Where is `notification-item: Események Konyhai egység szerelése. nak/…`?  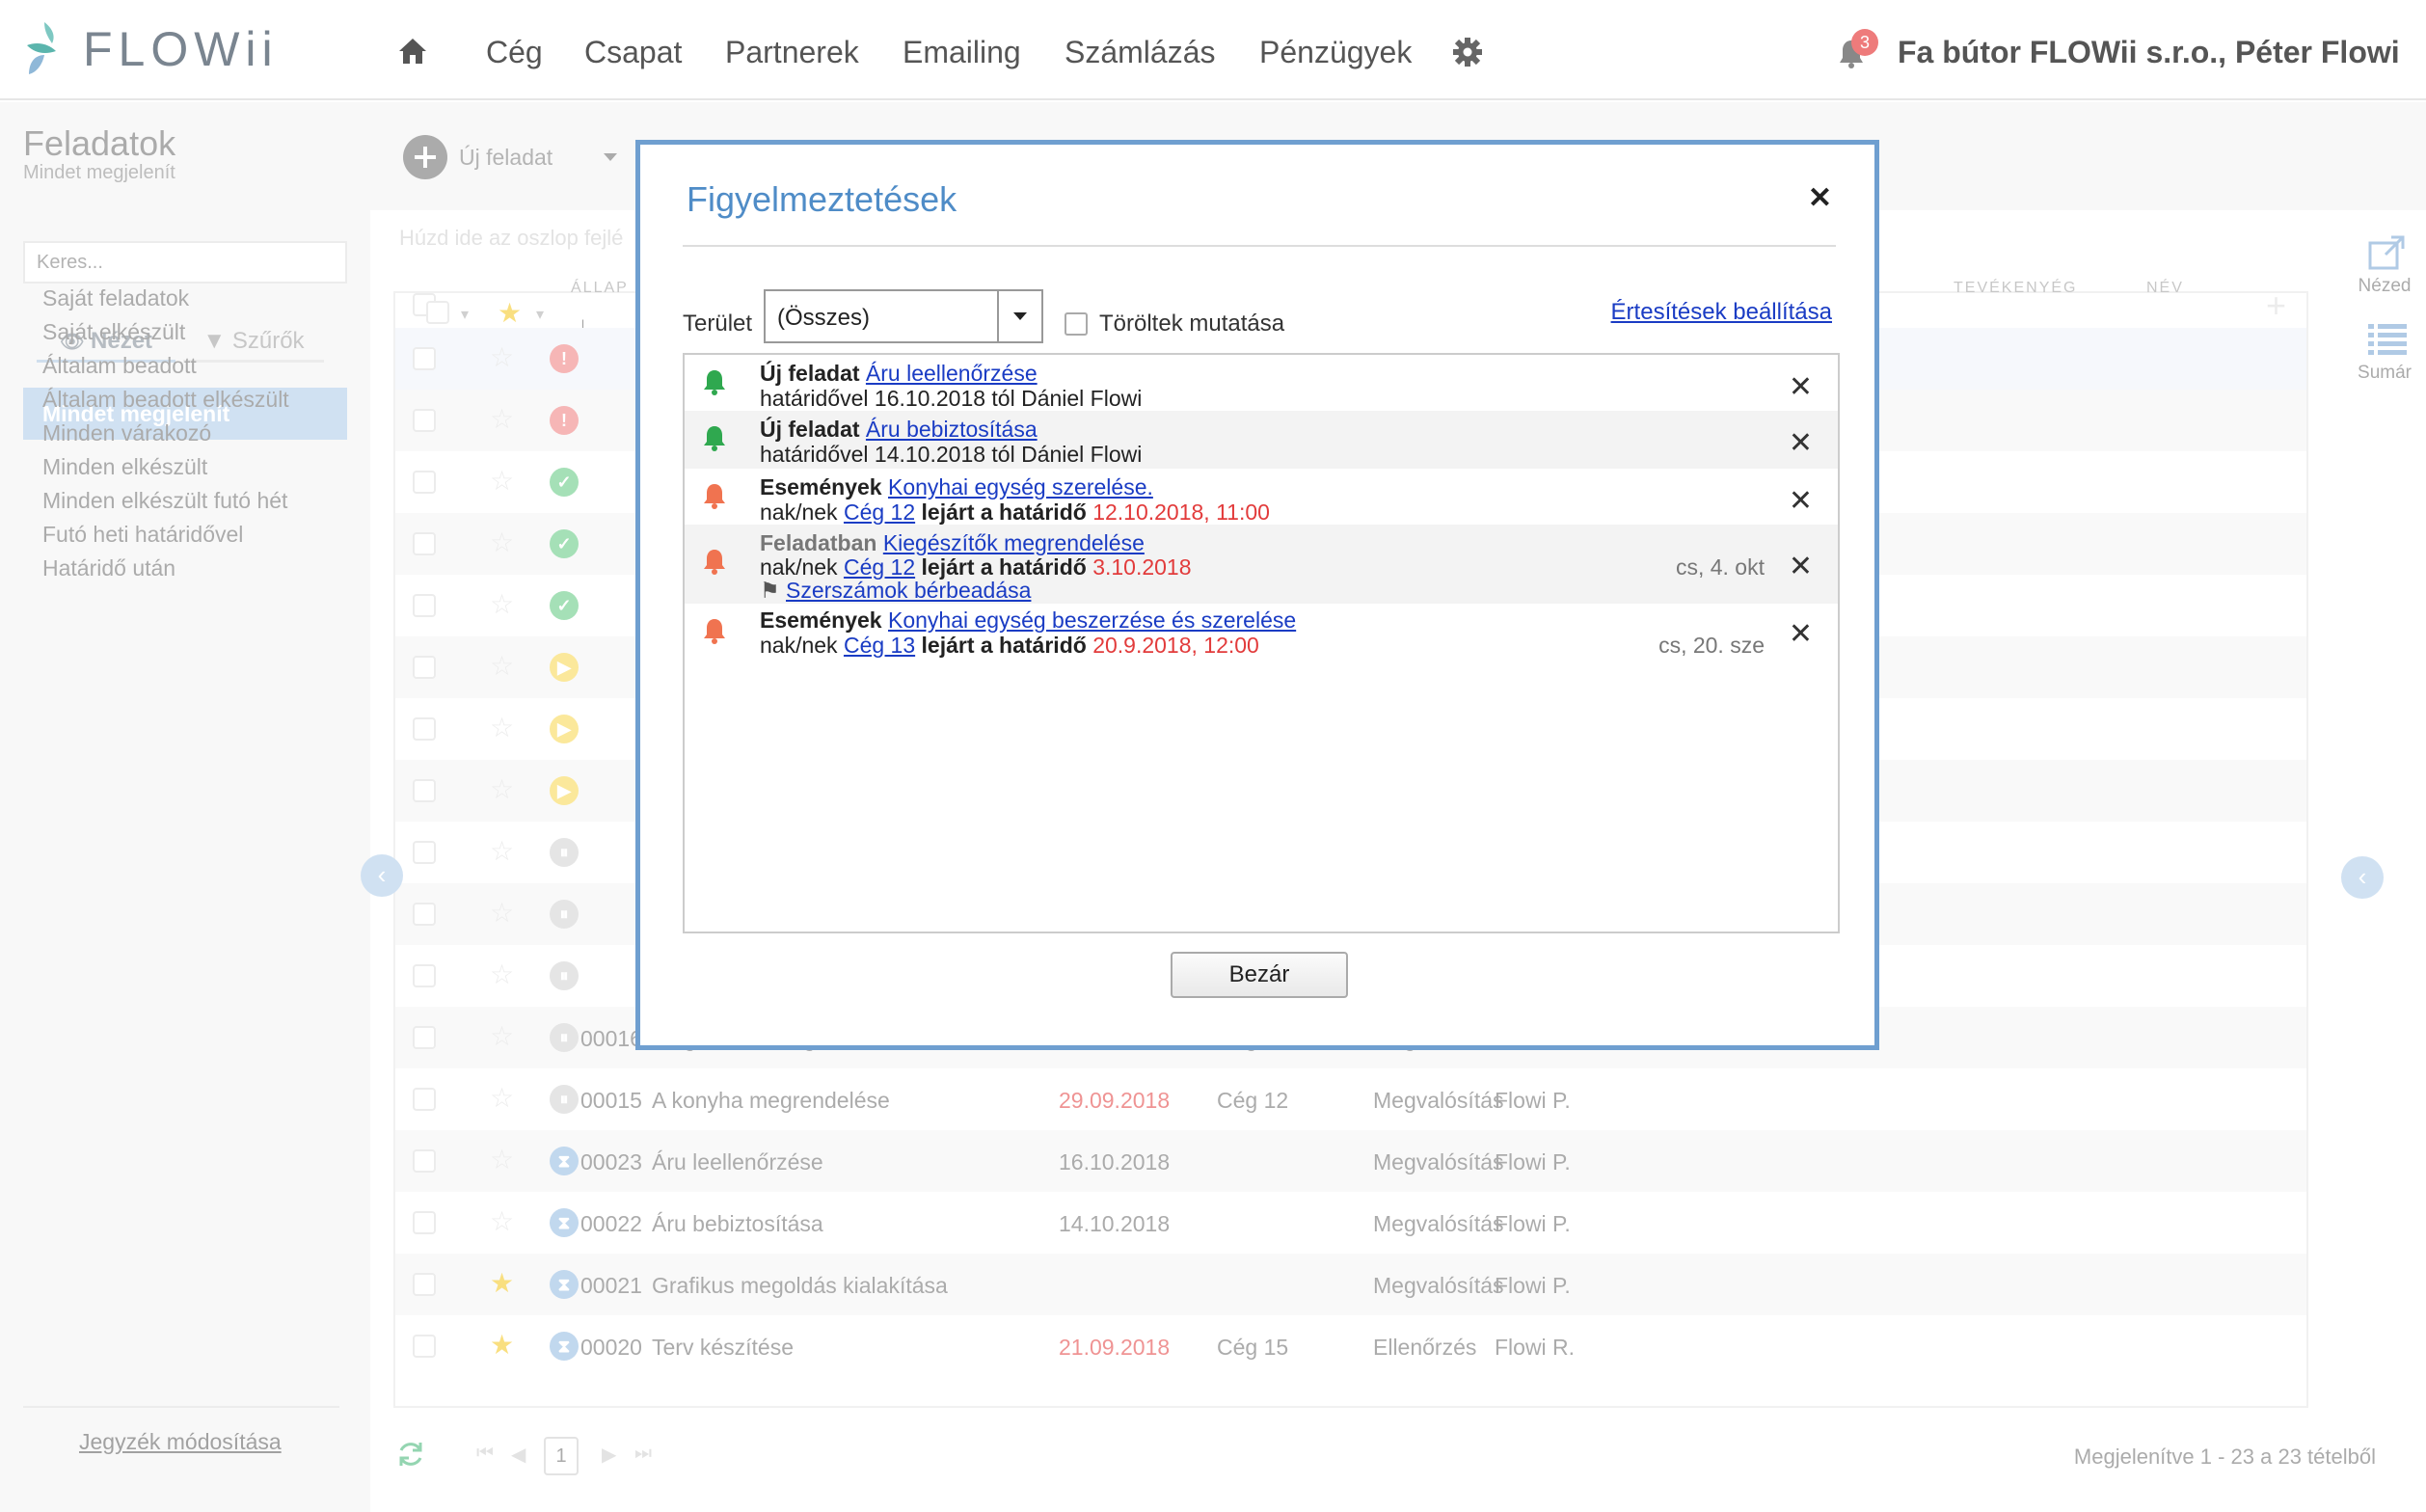 notification-item: Események Konyhai egység szerelése. nak/… is located at coordinates (1261, 497).